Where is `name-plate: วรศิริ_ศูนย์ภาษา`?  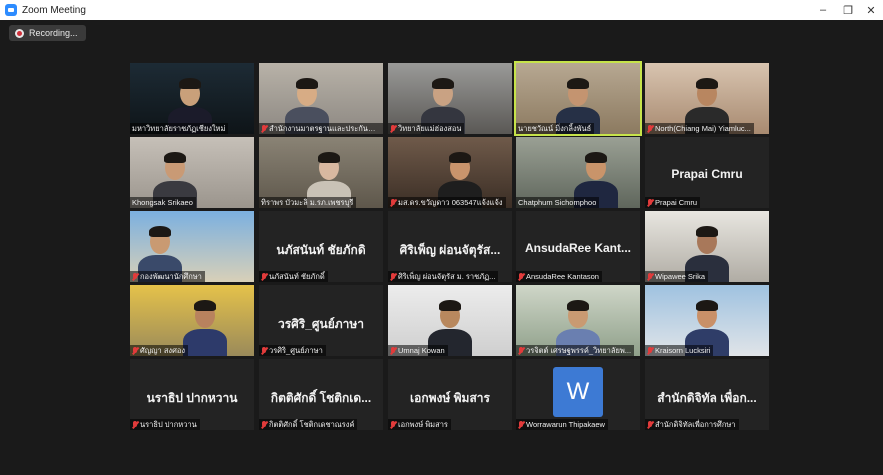
name-plate: วรศิริ_ศูนย์ภาษา is located at coordinates (292, 350).